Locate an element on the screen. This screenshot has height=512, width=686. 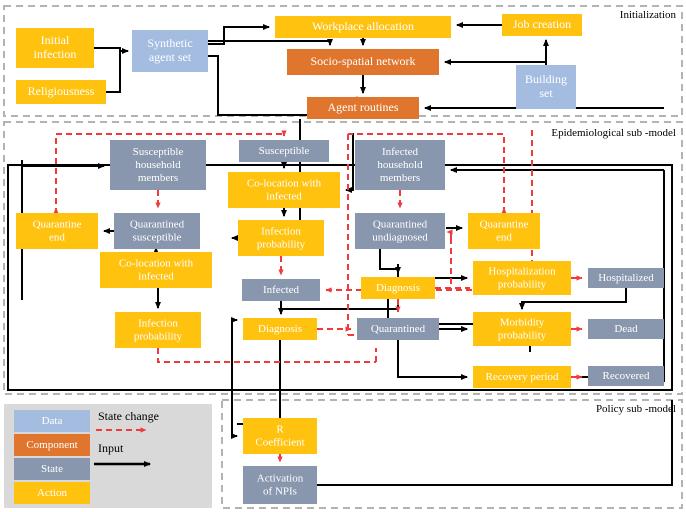
node-label-legend-component: Component is located at coordinates (51, 445).